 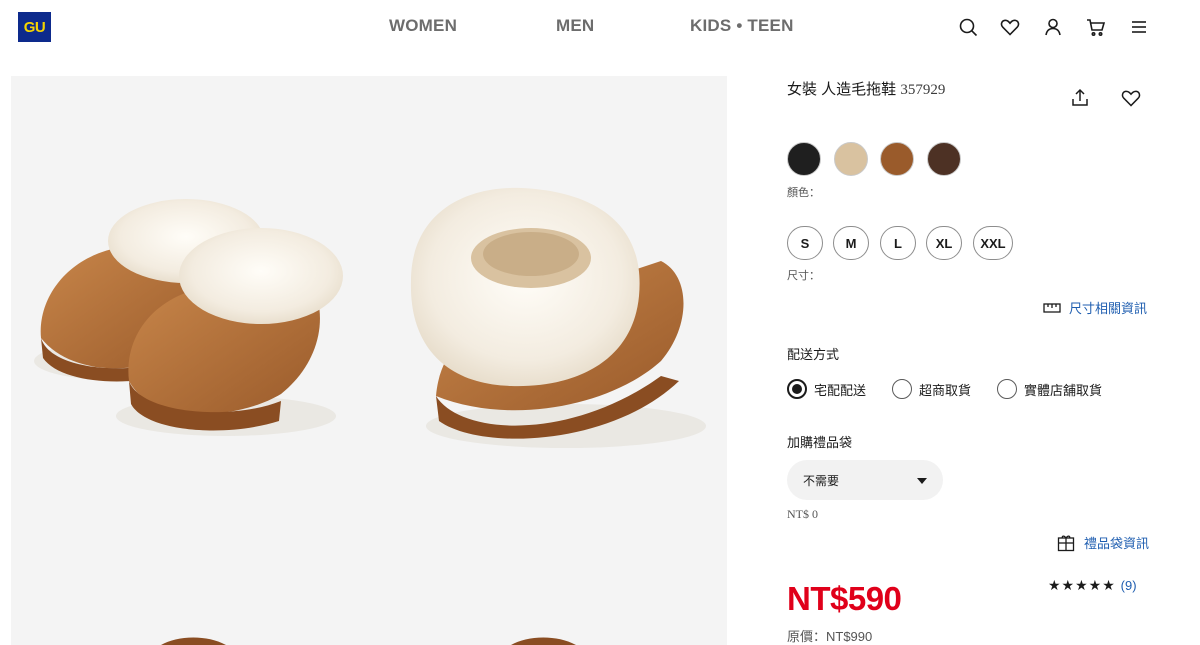 What do you see at coordinates (797, 389) in the screenshot?
I see `radio-selected-icon` at bounding box center [797, 389].